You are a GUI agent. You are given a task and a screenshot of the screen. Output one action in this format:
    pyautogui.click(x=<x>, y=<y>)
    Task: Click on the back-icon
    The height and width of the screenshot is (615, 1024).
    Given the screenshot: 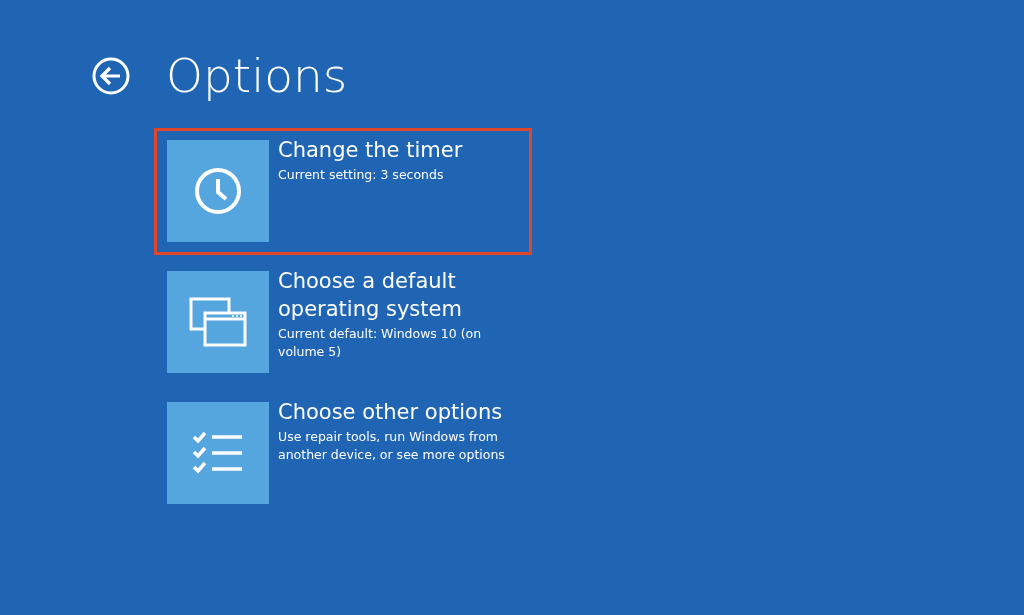 What is the action you would take?
    pyautogui.click(x=111, y=76)
    